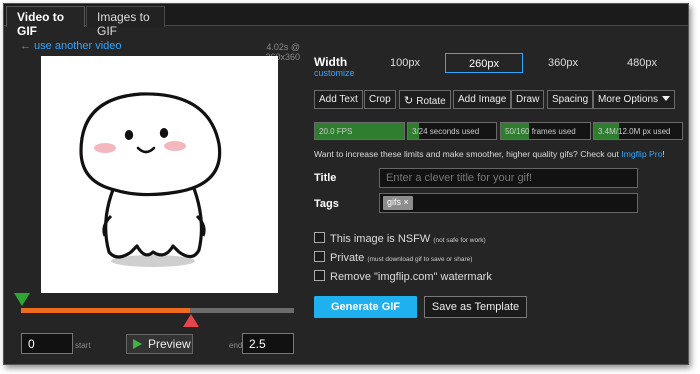 This screenshot has height=374, width=700. Describe the element at coordinates (380, 99) in the screenshot. I see `crop-button: Crop` at that location.